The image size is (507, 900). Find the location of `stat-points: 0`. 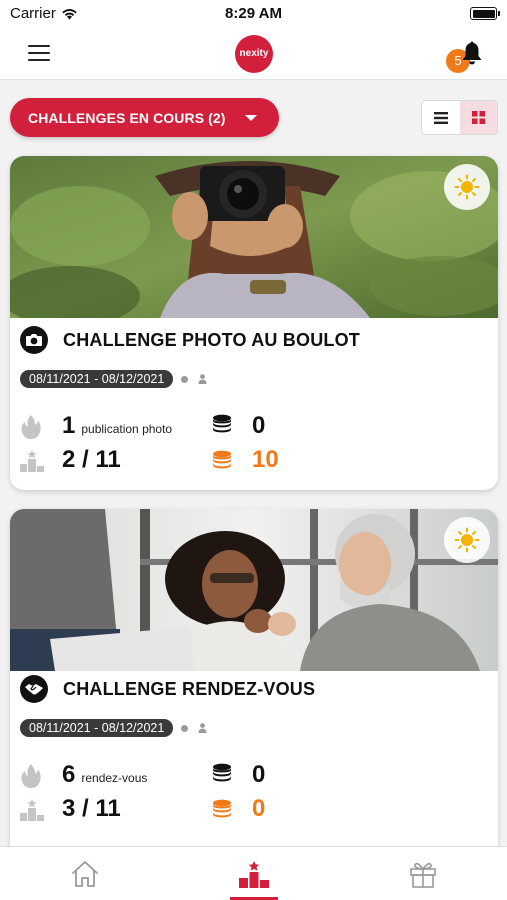

stat-points: 0 is located at coordinates (258, 809).